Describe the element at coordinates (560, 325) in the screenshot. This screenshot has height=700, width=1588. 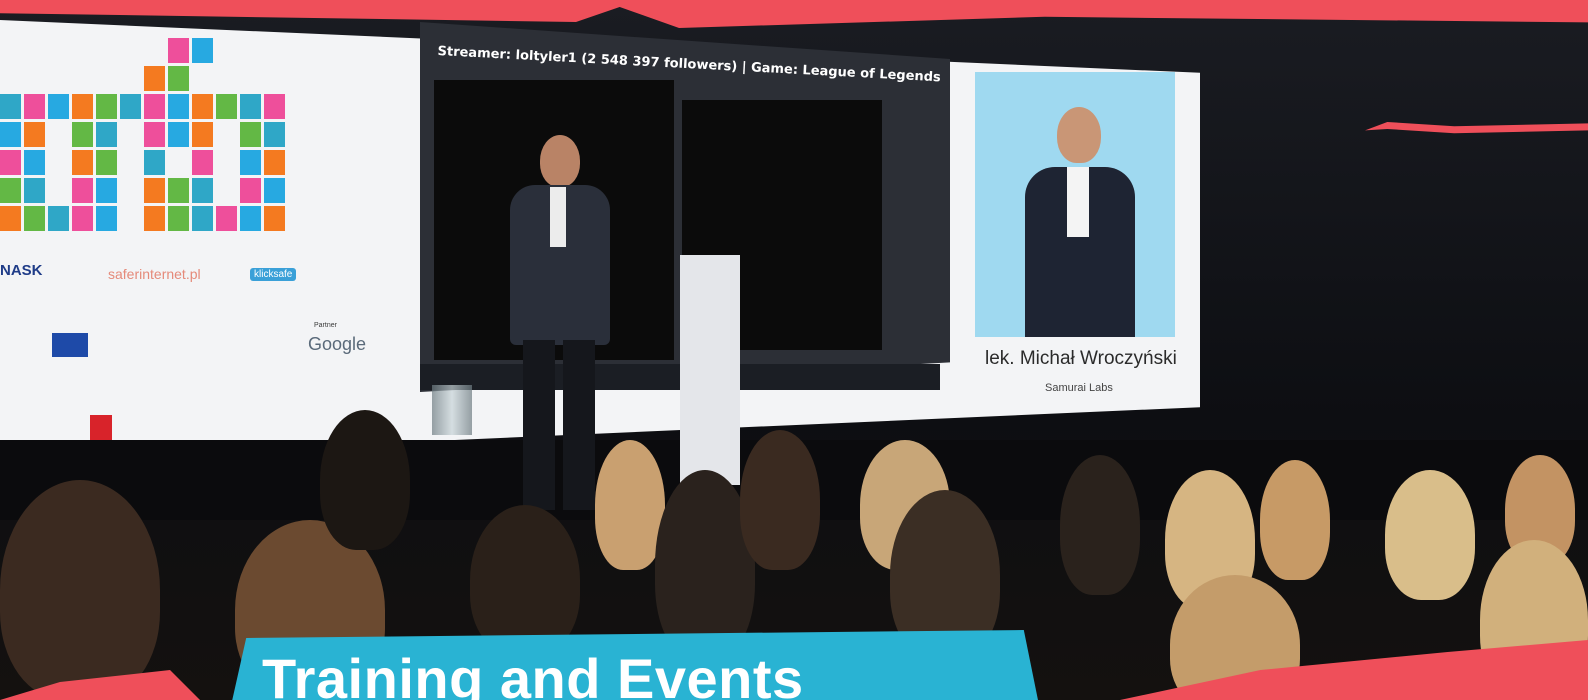
I see `presenter` at that location.